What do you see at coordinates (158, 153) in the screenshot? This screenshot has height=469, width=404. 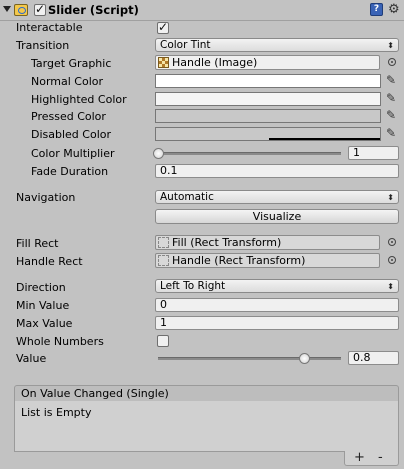 I see `color-multiplier-thumb` at bounding box center [158, 153].